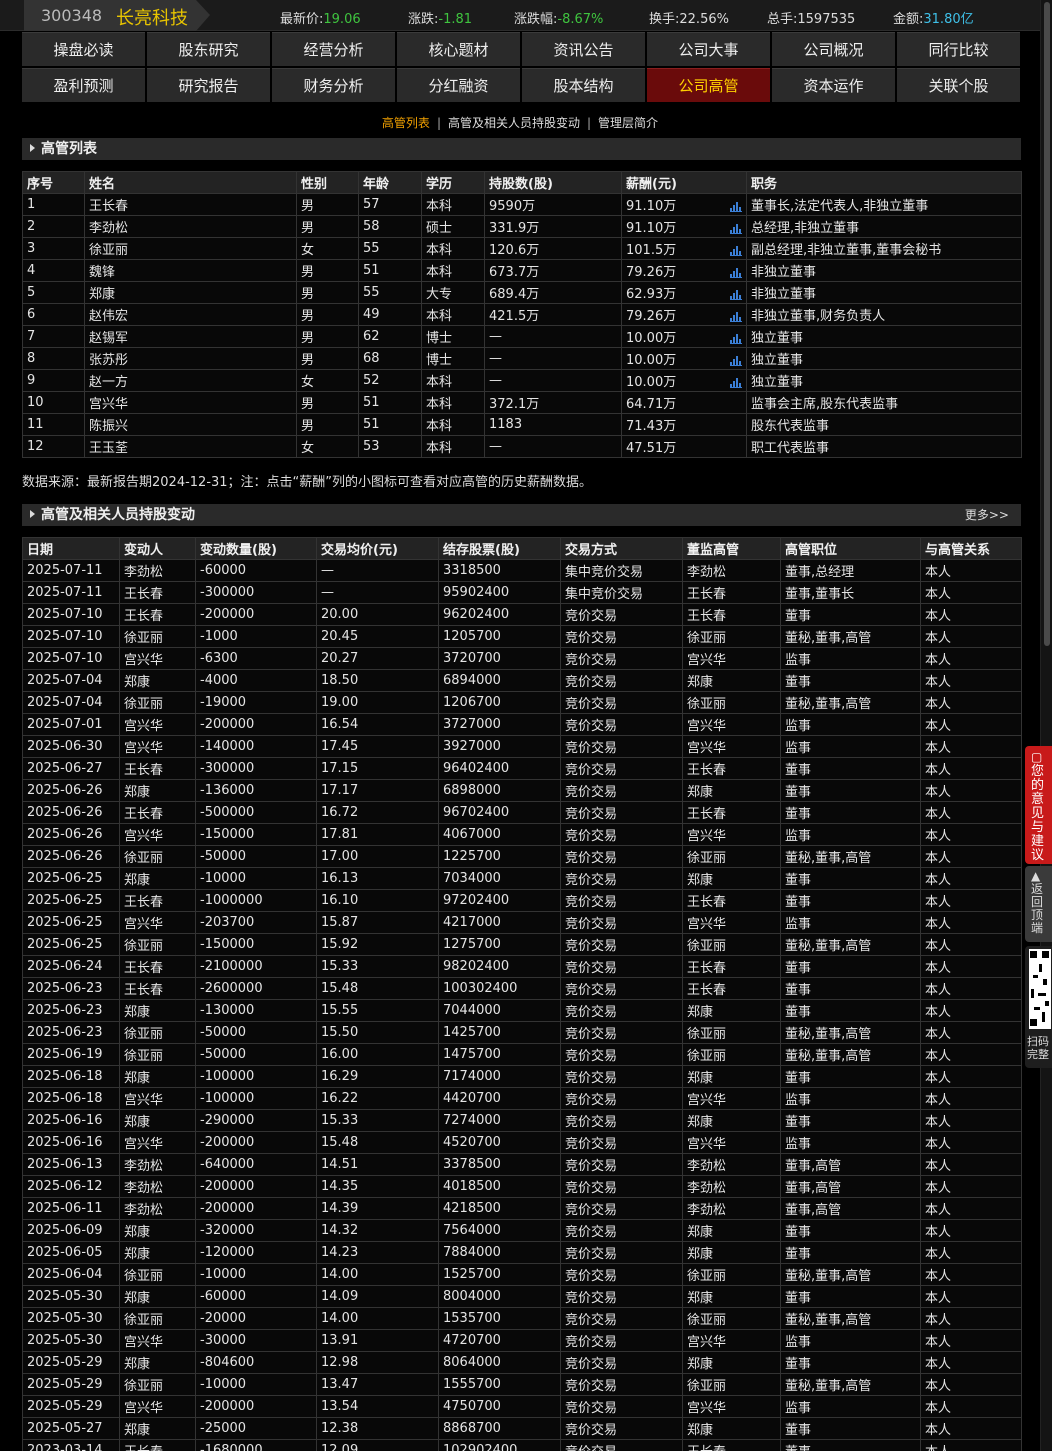 This screenshot has height=1451, width=1052. I want to click on table-cell: 本科, so click(453, 380).